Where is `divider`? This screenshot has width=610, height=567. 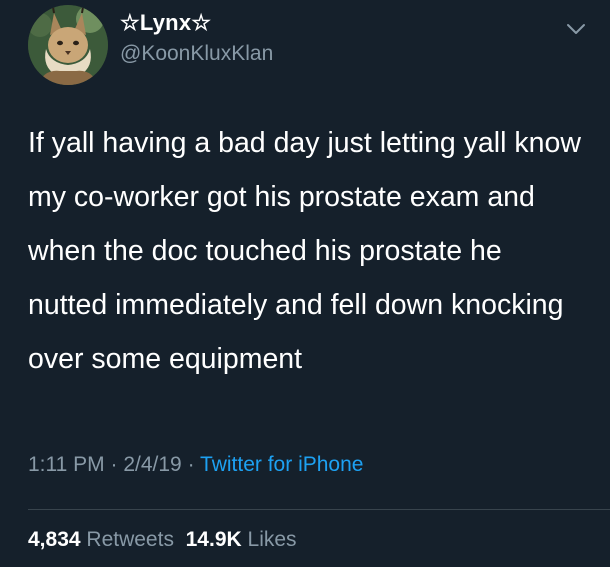 divider is located at coordinates (319, 509).